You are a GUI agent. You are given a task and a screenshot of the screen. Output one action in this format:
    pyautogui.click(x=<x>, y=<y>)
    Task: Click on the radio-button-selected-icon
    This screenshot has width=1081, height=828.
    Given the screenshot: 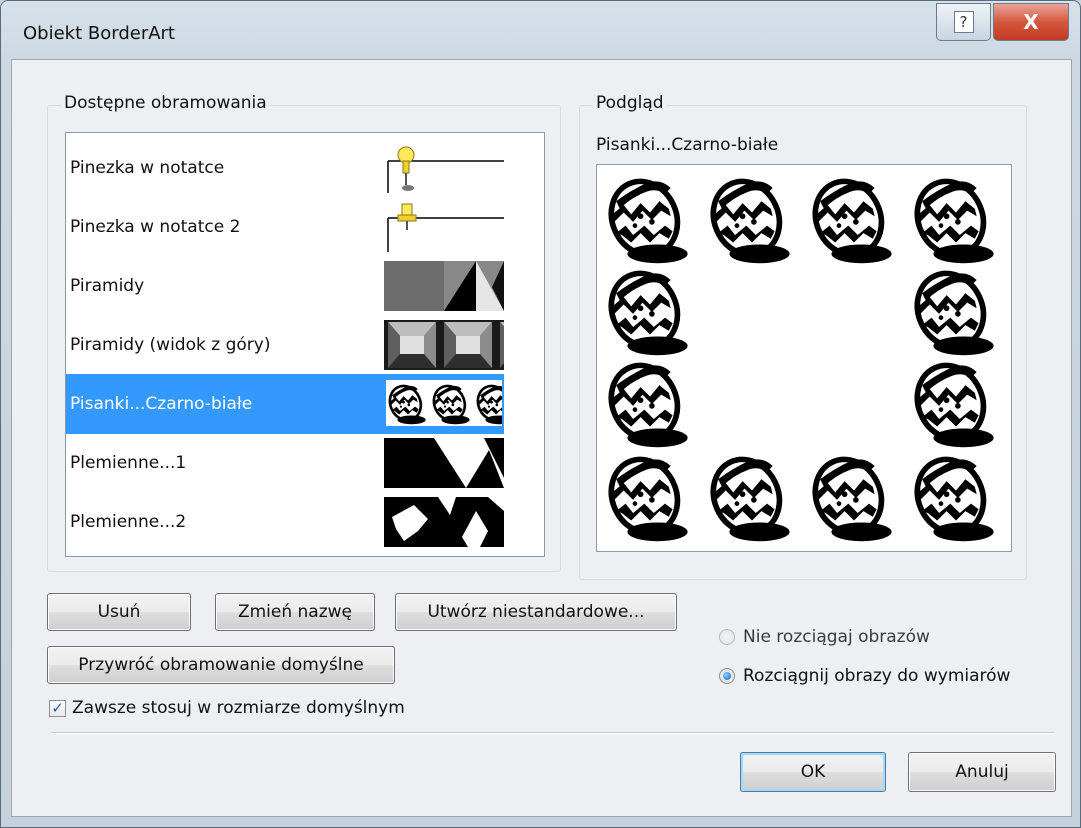 What is the action you would take?
    pyautogui.click(x=727, y=676)
    